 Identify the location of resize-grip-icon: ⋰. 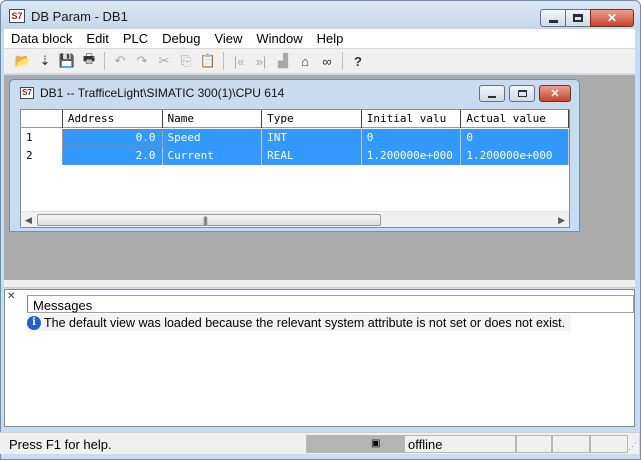
(632, 446).